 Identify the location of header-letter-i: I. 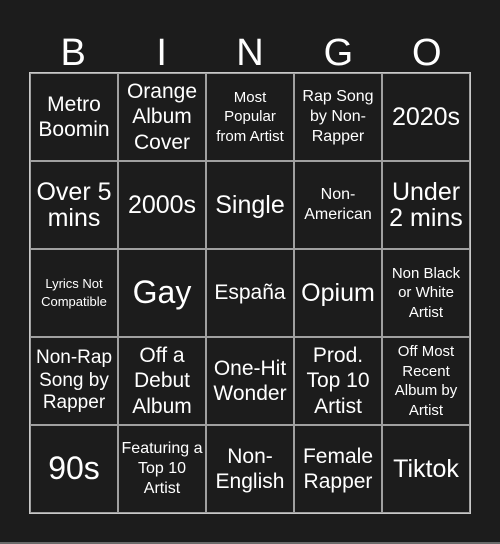
(161, 53).